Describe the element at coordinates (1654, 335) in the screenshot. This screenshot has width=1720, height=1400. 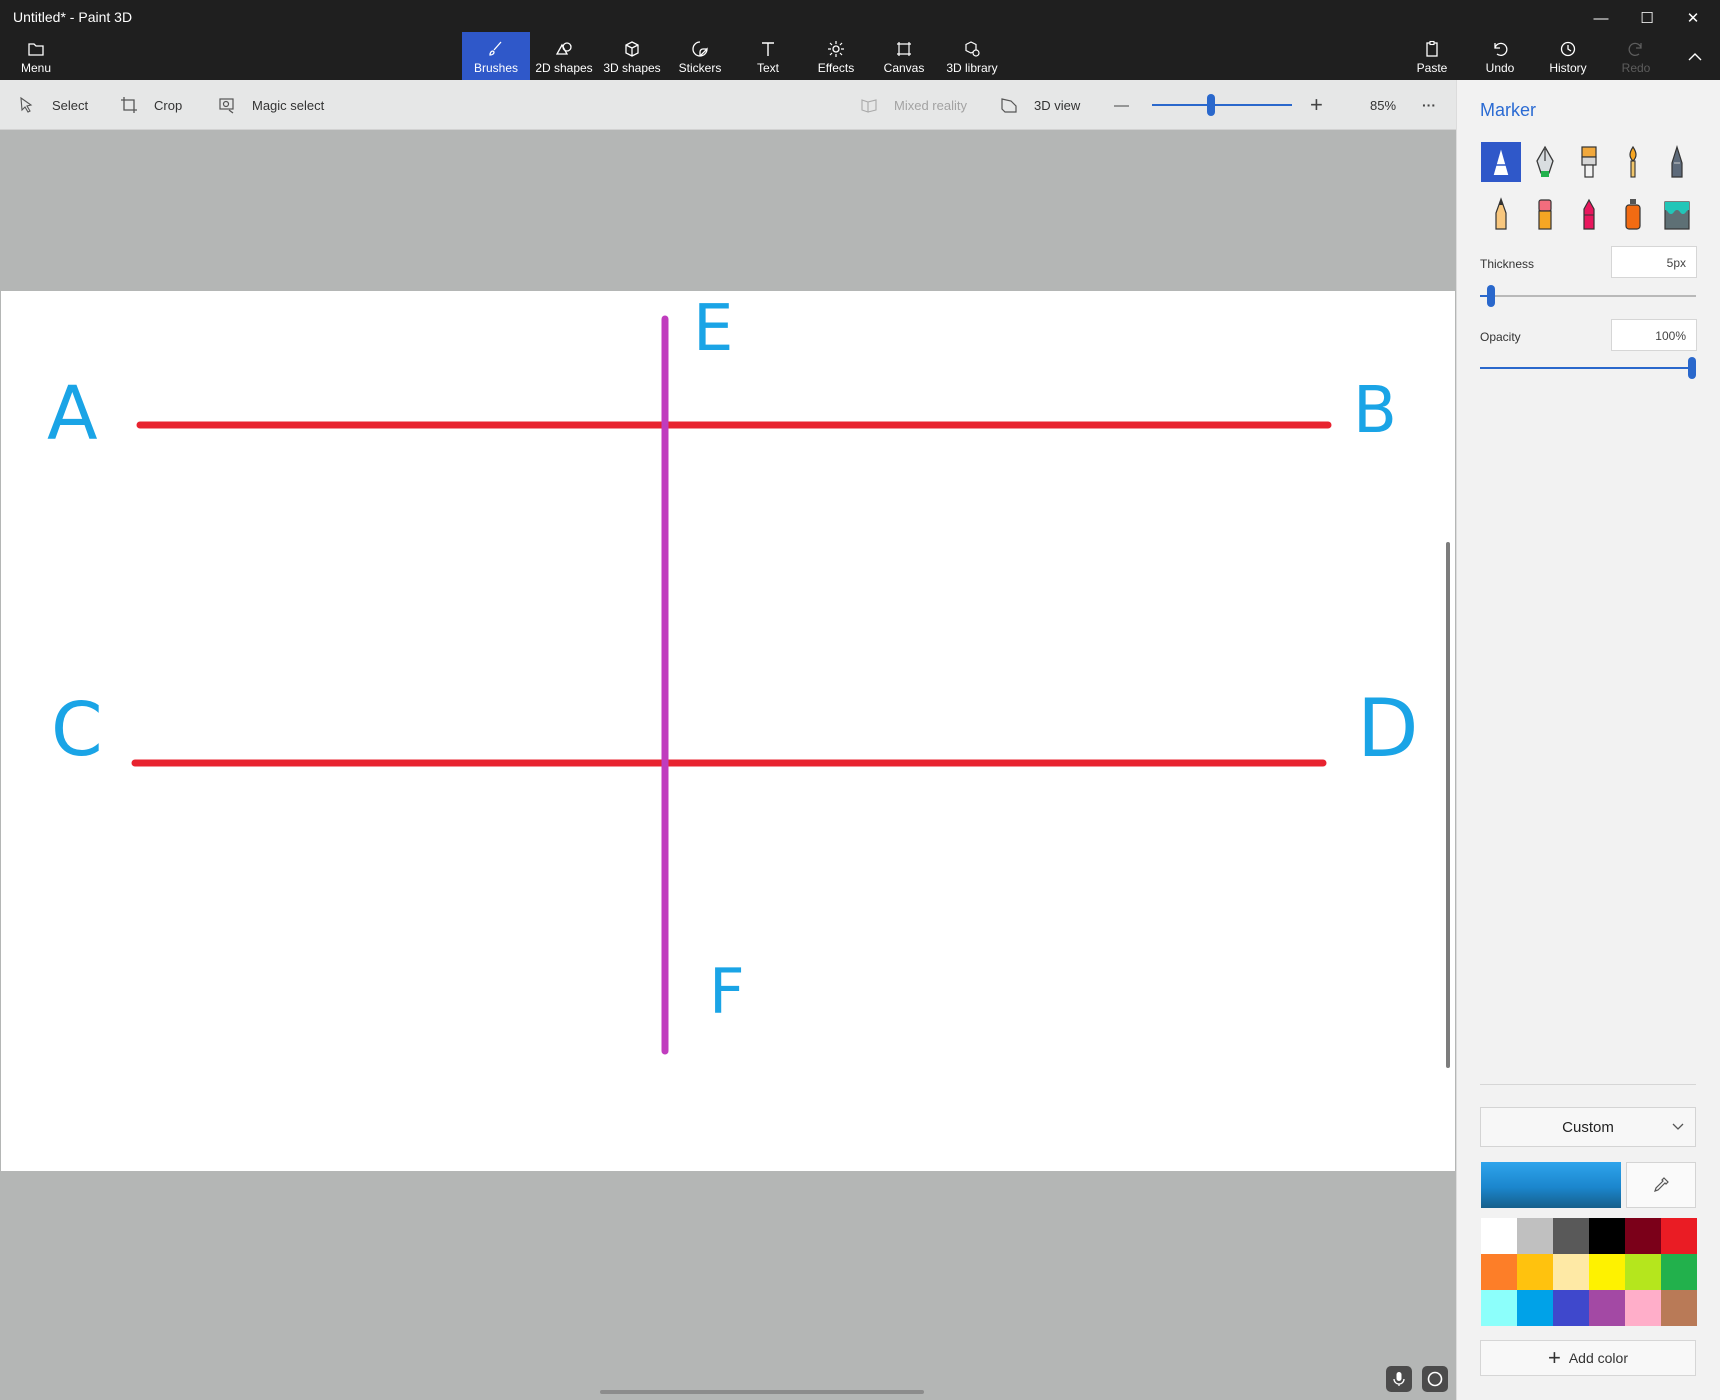
I see `opacity-input: 100%` at that location.